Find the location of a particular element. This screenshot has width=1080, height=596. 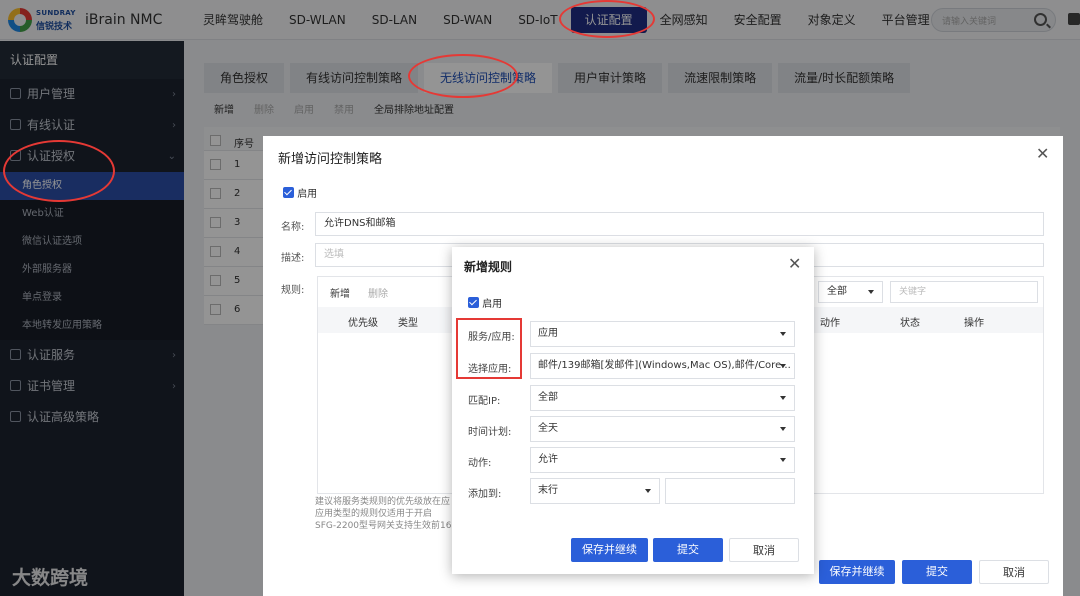

service-app-row: 服务/应用: 应用 is located at coordinates (633, 334).